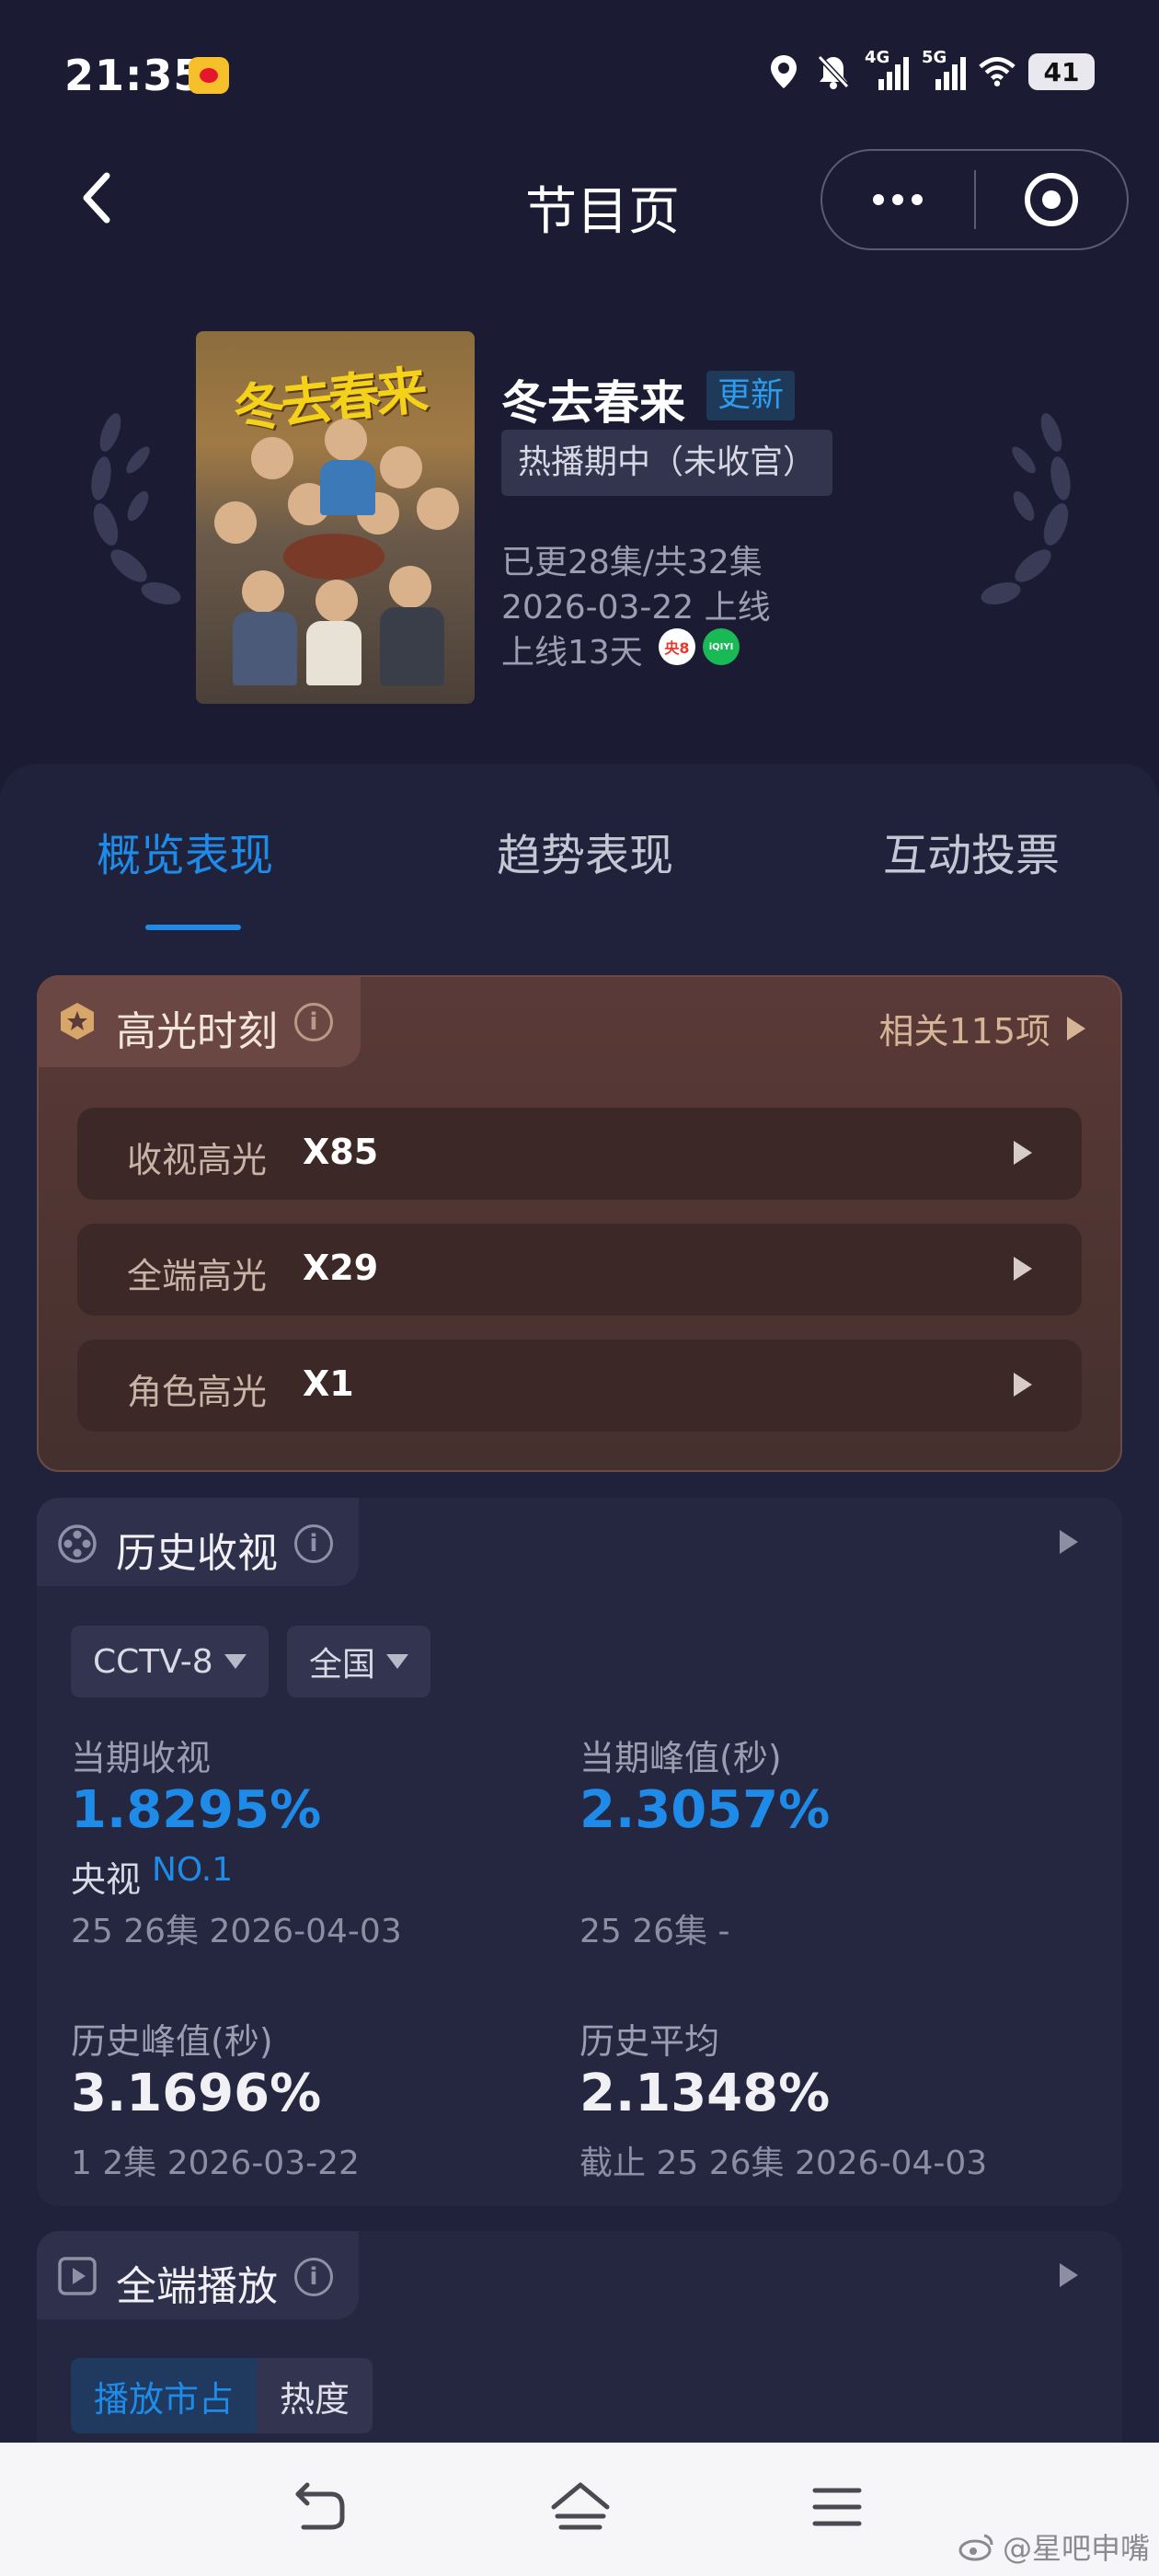 The image size is (1159, 2576). I want to click on iqiyi-platform-icon: iQIYI, so click(721, 646).